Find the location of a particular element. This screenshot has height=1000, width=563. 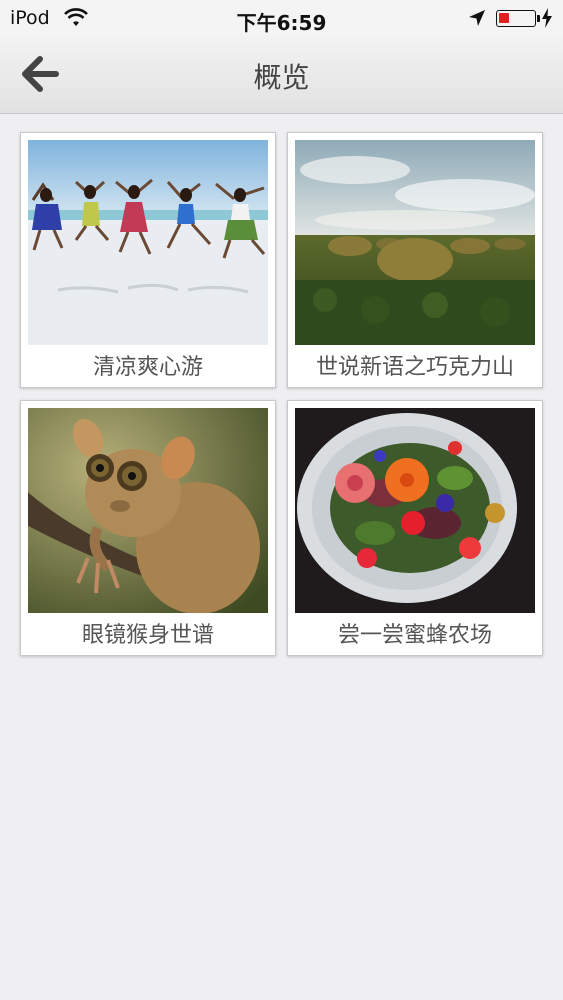

status-bar: iPod 下午6:59 is located at coordinates (281, 19).